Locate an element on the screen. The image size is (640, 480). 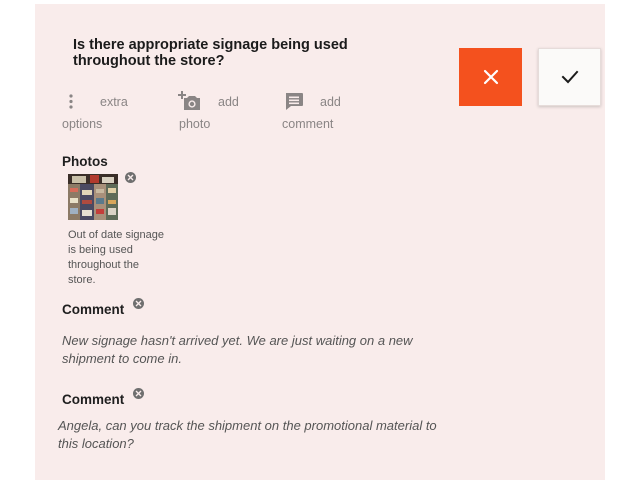
extra-options-button: extra options is located at coordinates (102, 112).